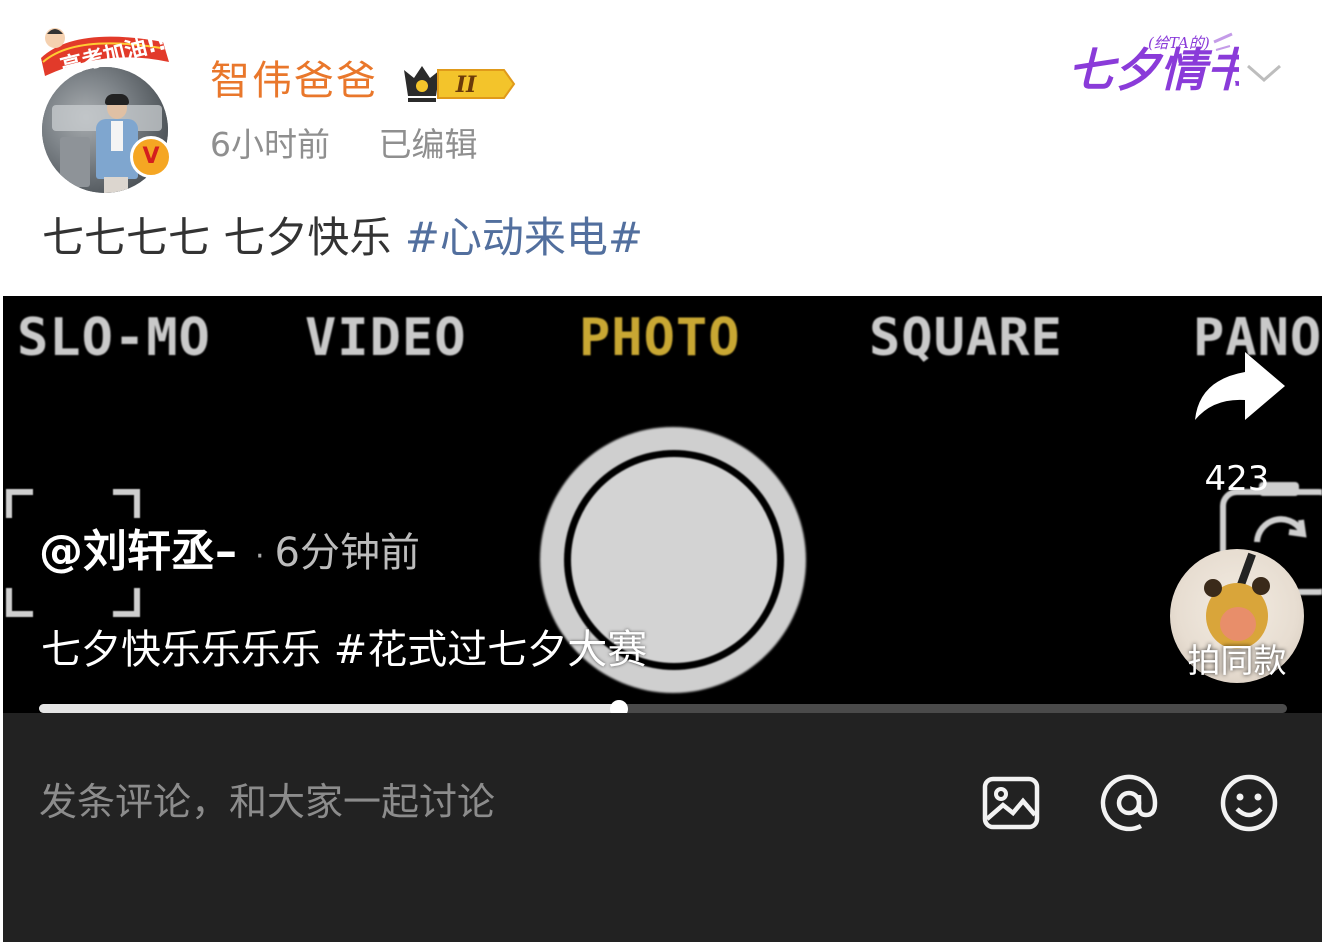  I want to click on member-crown-badge: II, so click(460, 82).